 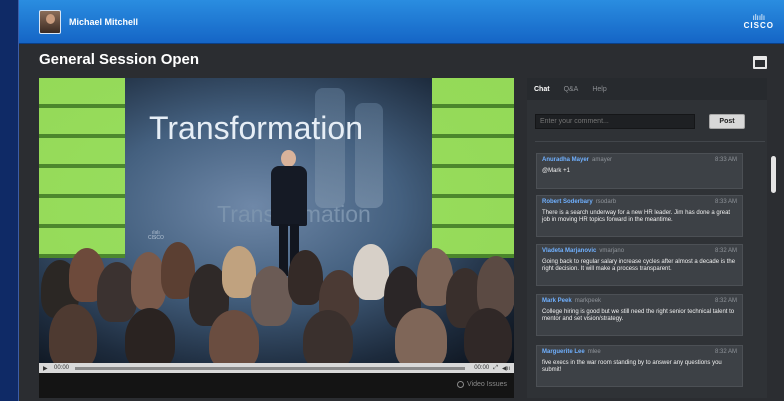 What do you see at coordinates (594, 352) in the screenshot?
I see `message-handle: mlee` at bounding box center [594, 352].